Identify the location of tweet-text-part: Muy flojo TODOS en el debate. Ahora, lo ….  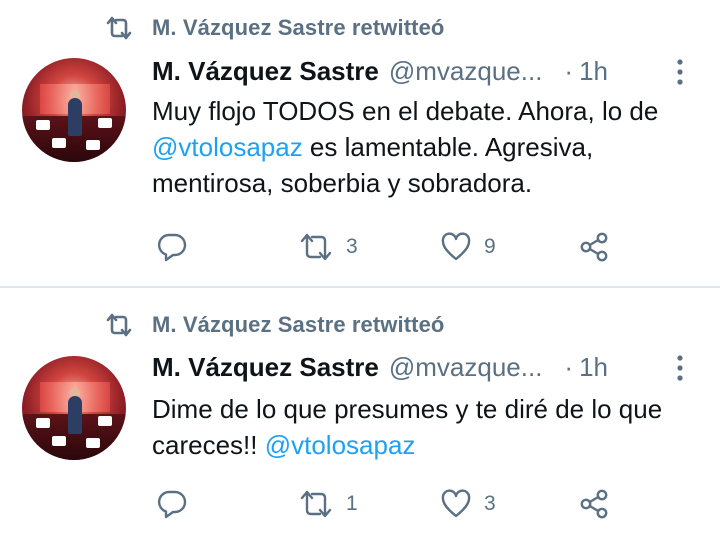
(405, 111).